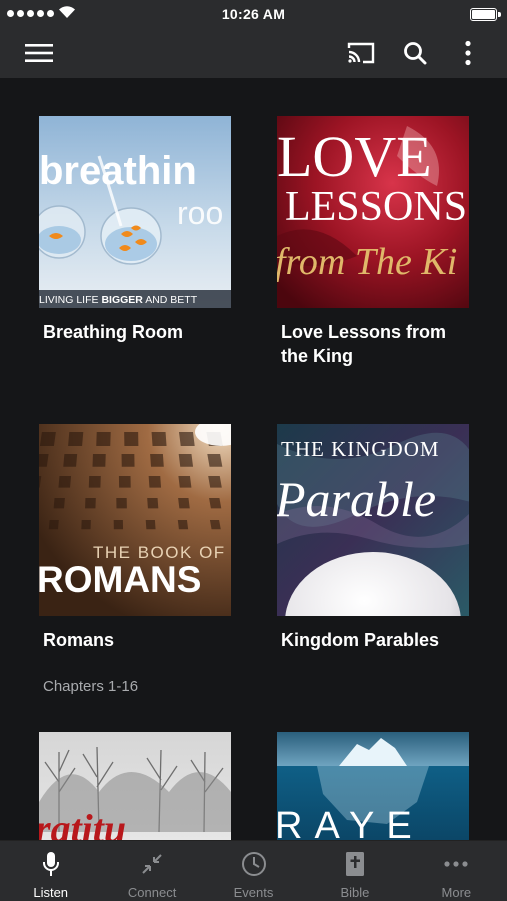 This screenshot has width=507, height=901. I want to click on cast-button, so click(361, 53).